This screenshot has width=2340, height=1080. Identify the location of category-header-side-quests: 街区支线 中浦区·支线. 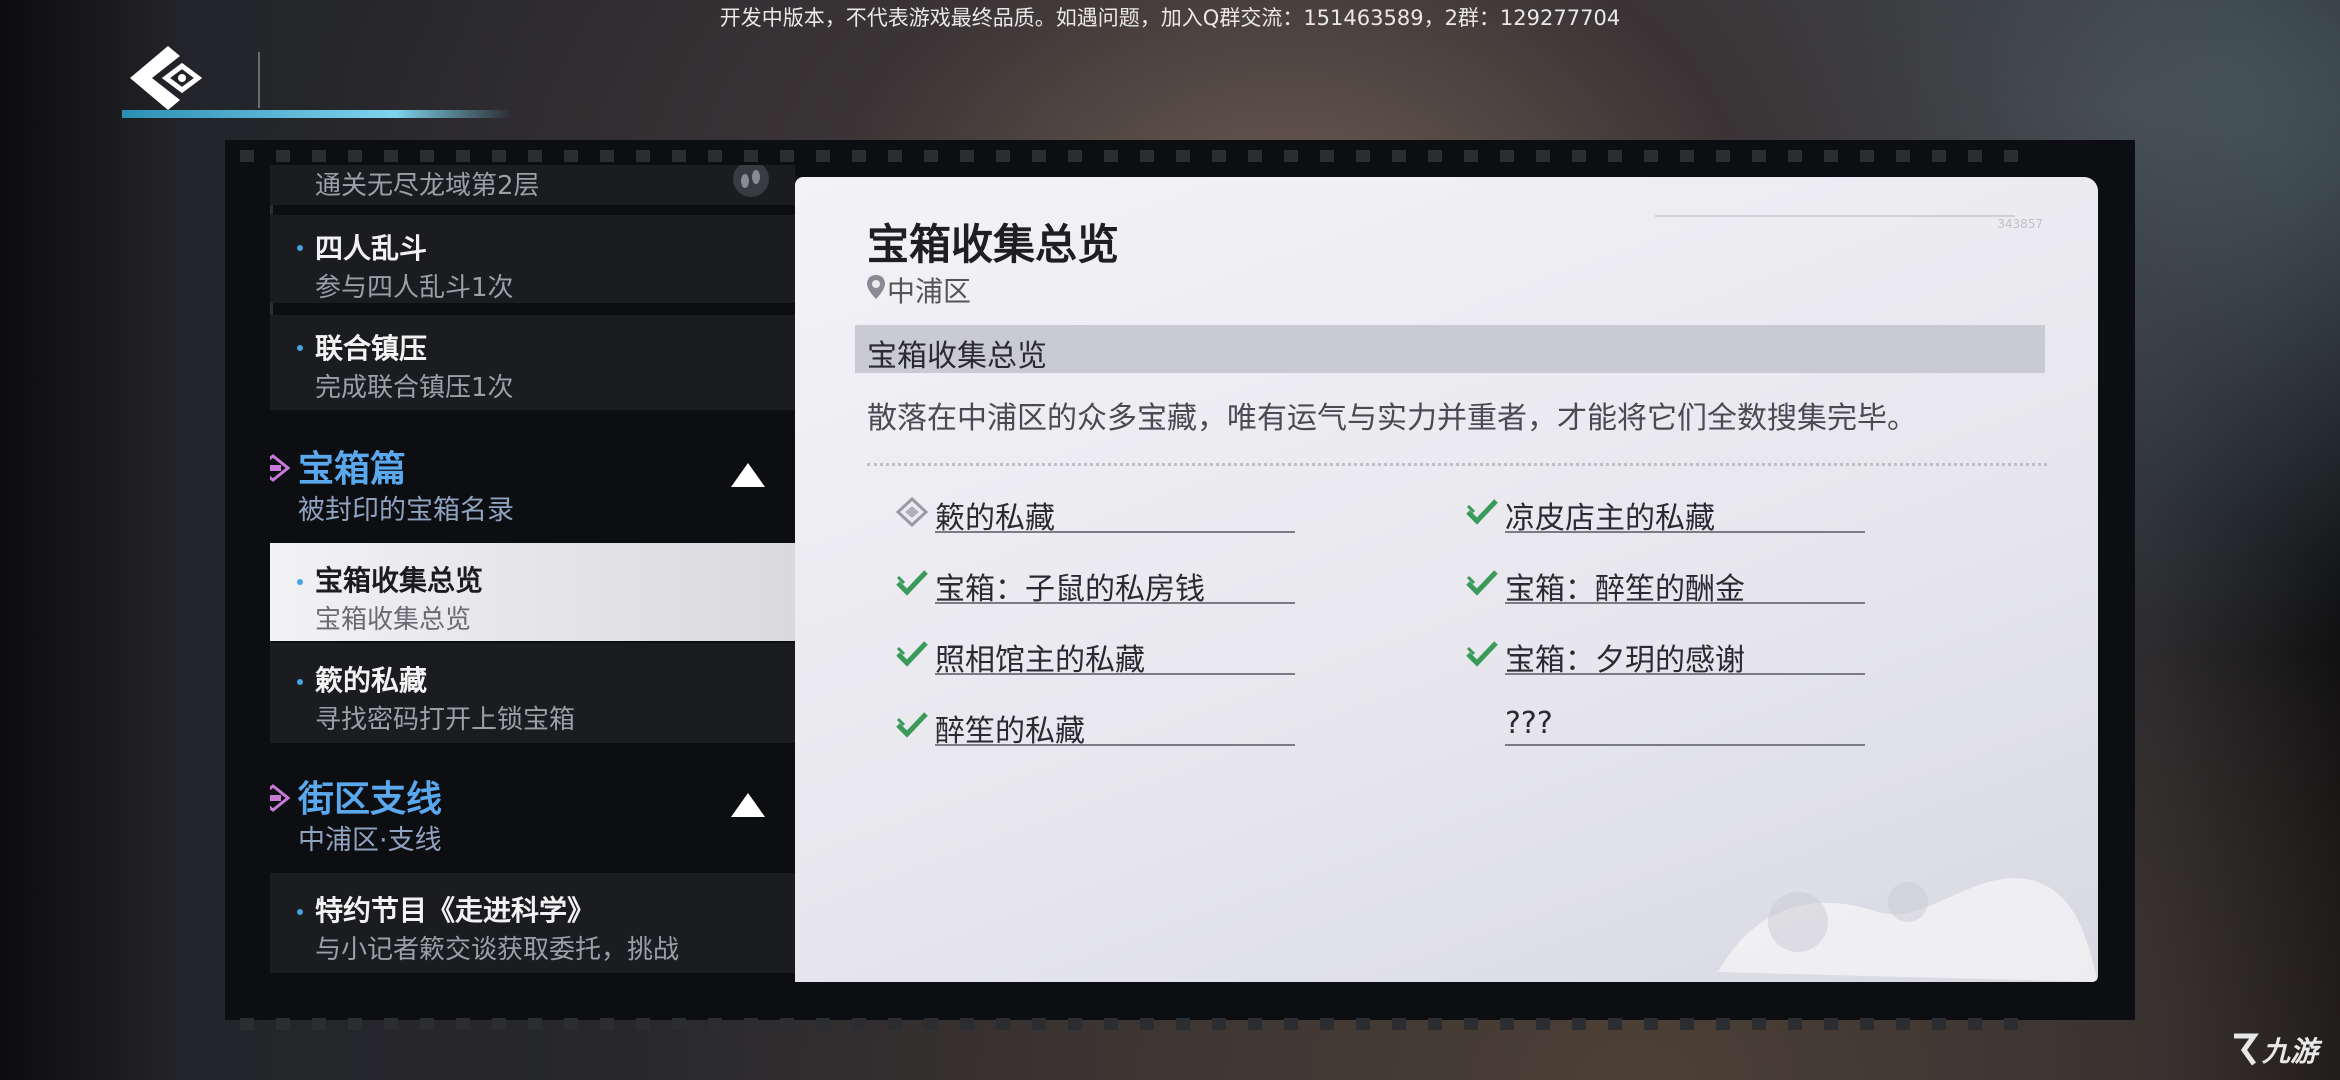
(532, 820).